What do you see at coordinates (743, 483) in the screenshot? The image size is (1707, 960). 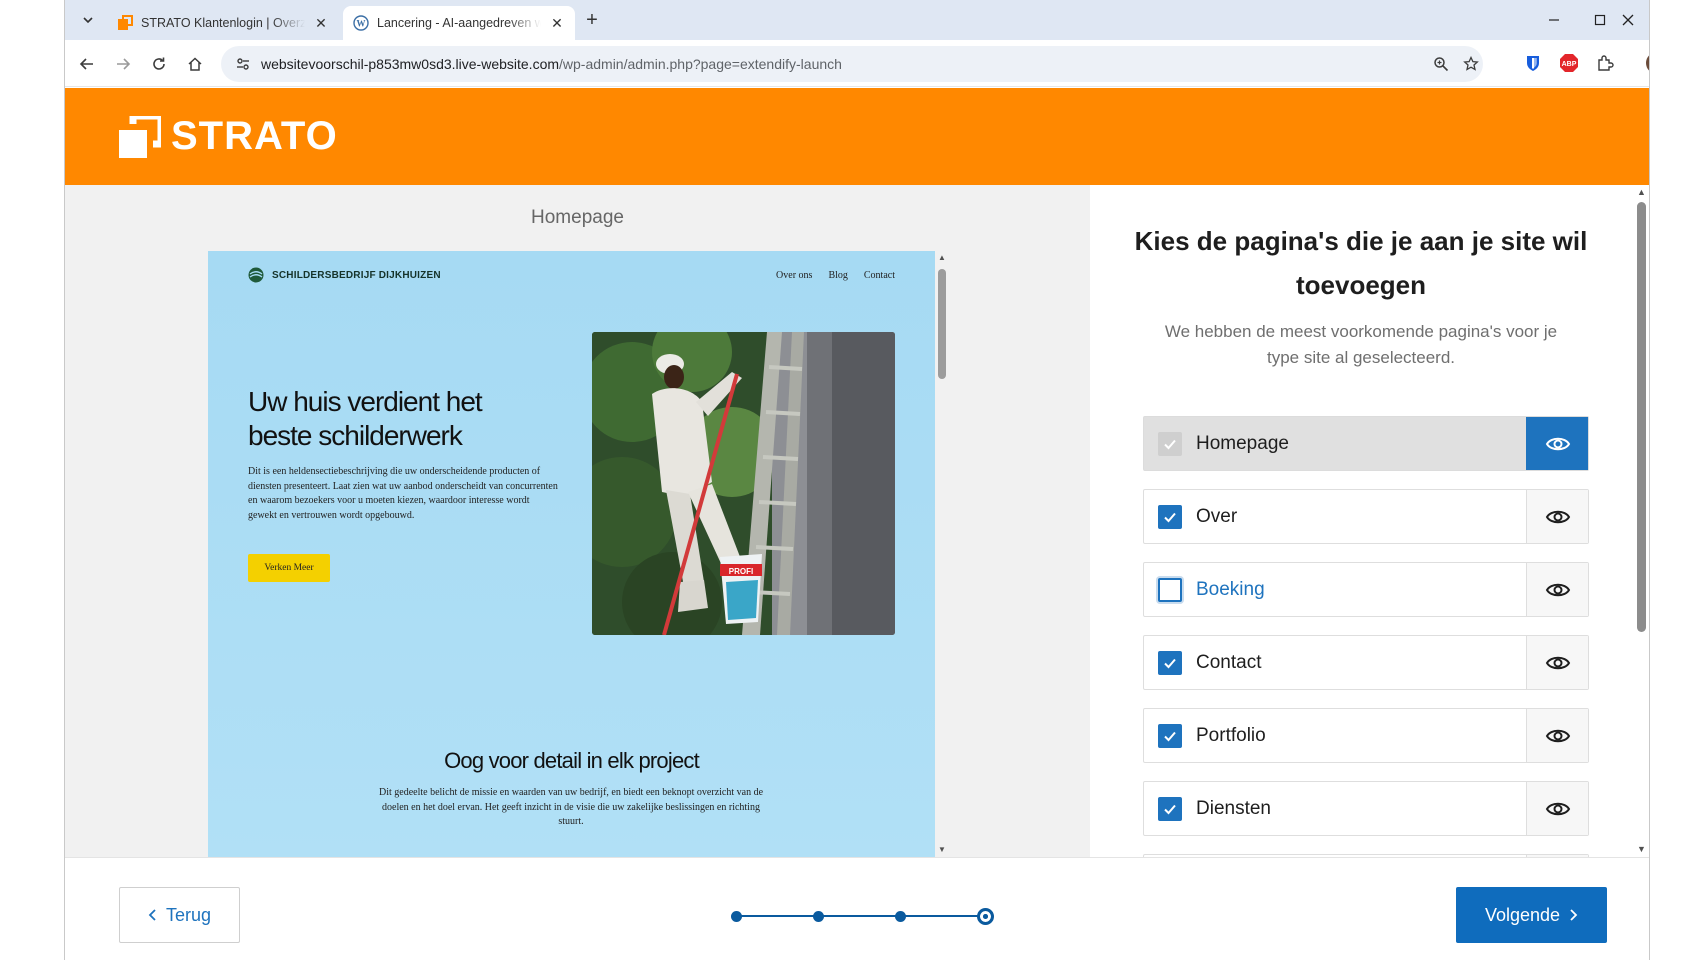 I see `hero-image-painter: PROFI` at bounding box center [743, 483].